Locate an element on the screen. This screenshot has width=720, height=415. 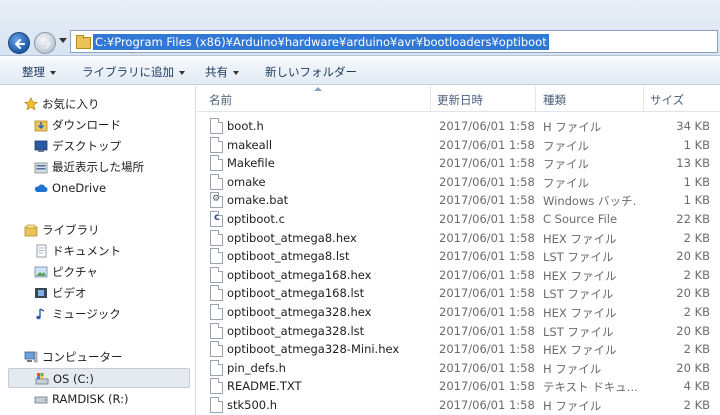
file-row: makeall 2017/06/01 1:58 ファイル 1 KB is located at coordinates (458, 145).